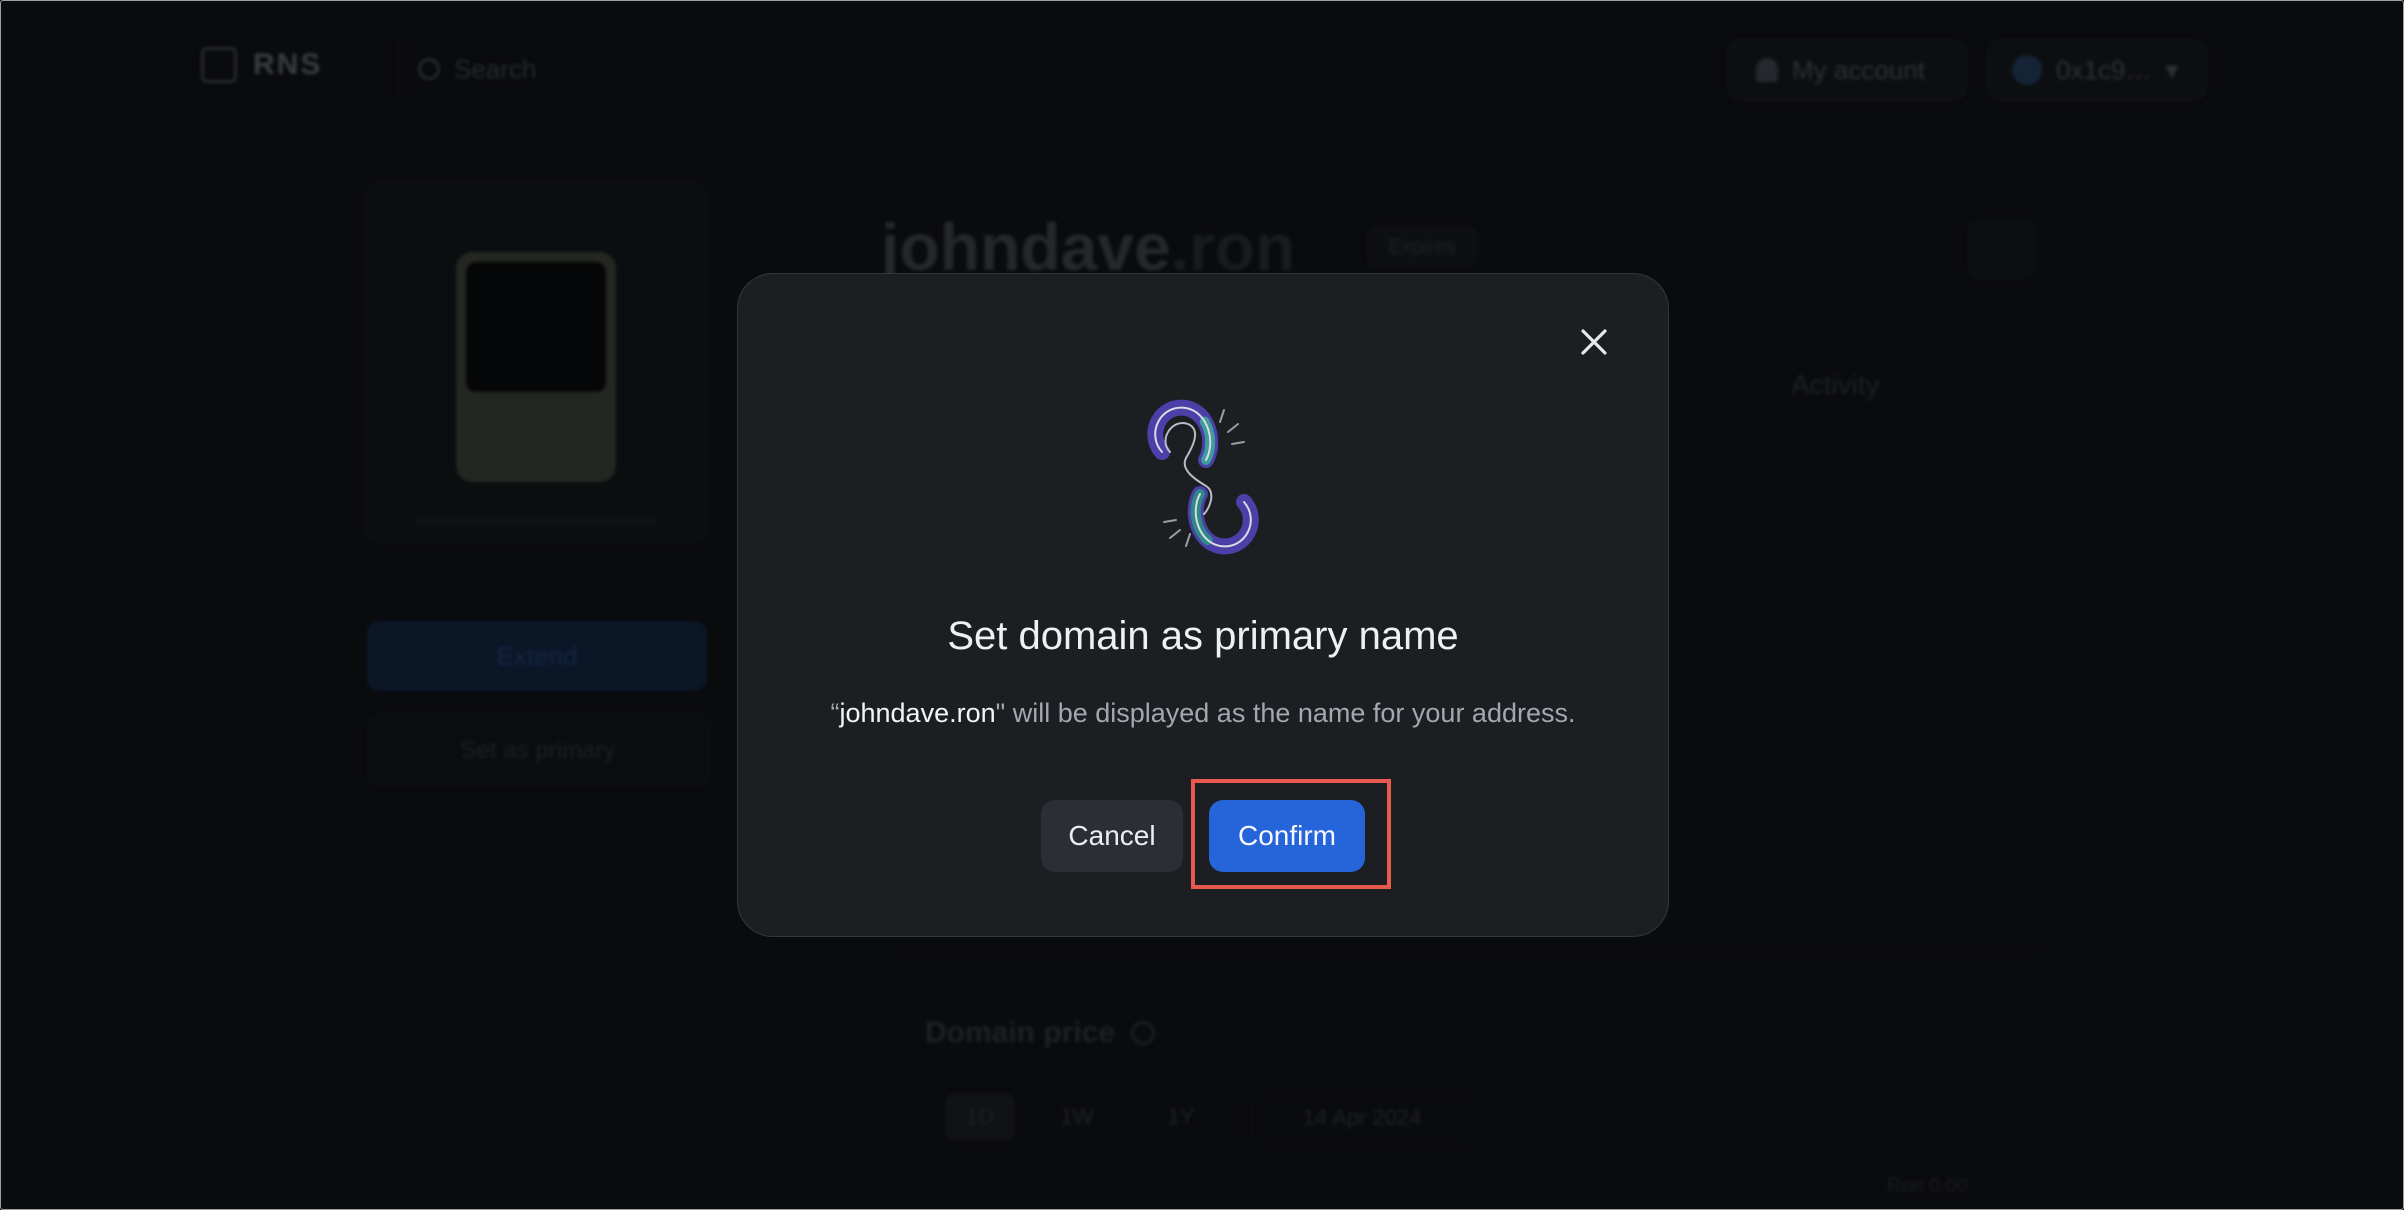  Describe the element at coordinates (1203, 477) in the screenshot. I see `broken-chain-link-icon` at that location.